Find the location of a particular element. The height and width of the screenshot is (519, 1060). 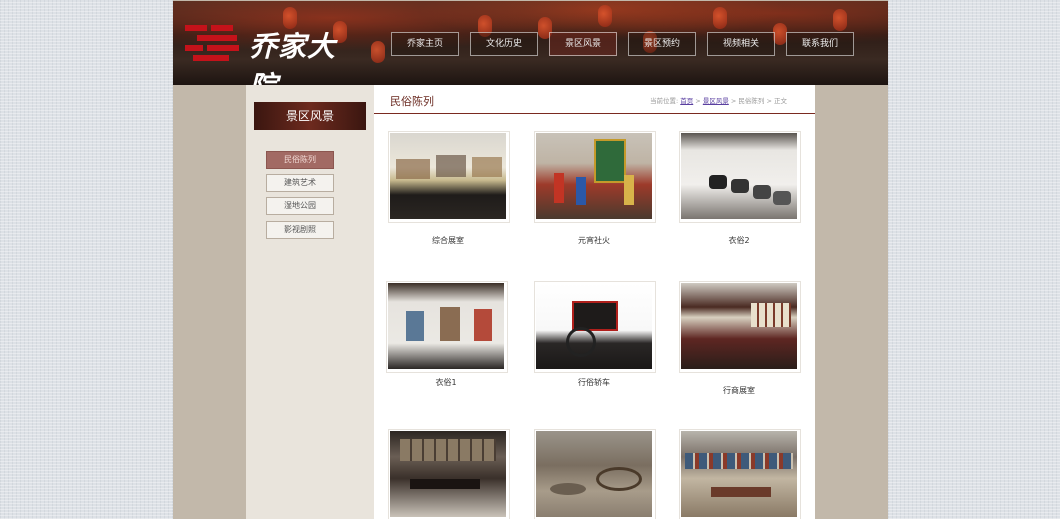

sidebar-title: 景区风景 is located at coordinates (310, 116).